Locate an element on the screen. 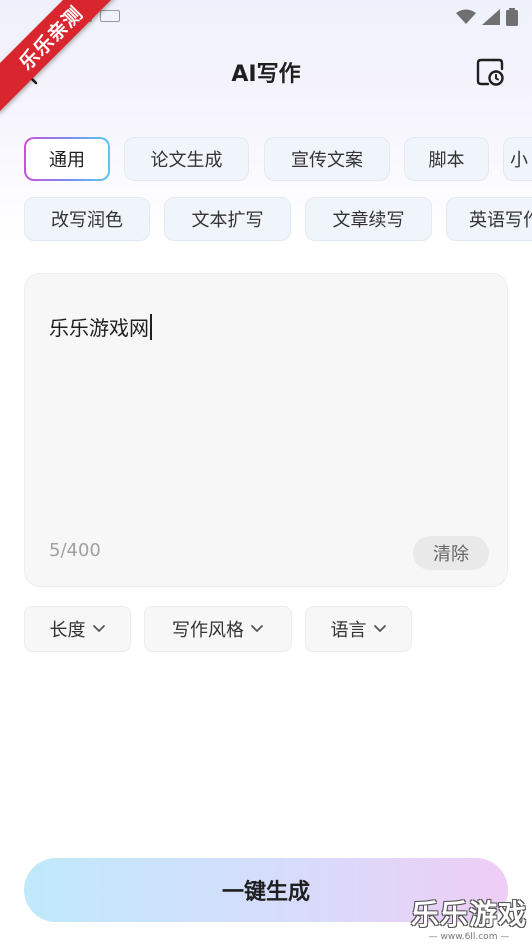 Image resolution: width=532 pixels, height=947 pixels. clear-button: 清除 is located at coordinates (451, 553).